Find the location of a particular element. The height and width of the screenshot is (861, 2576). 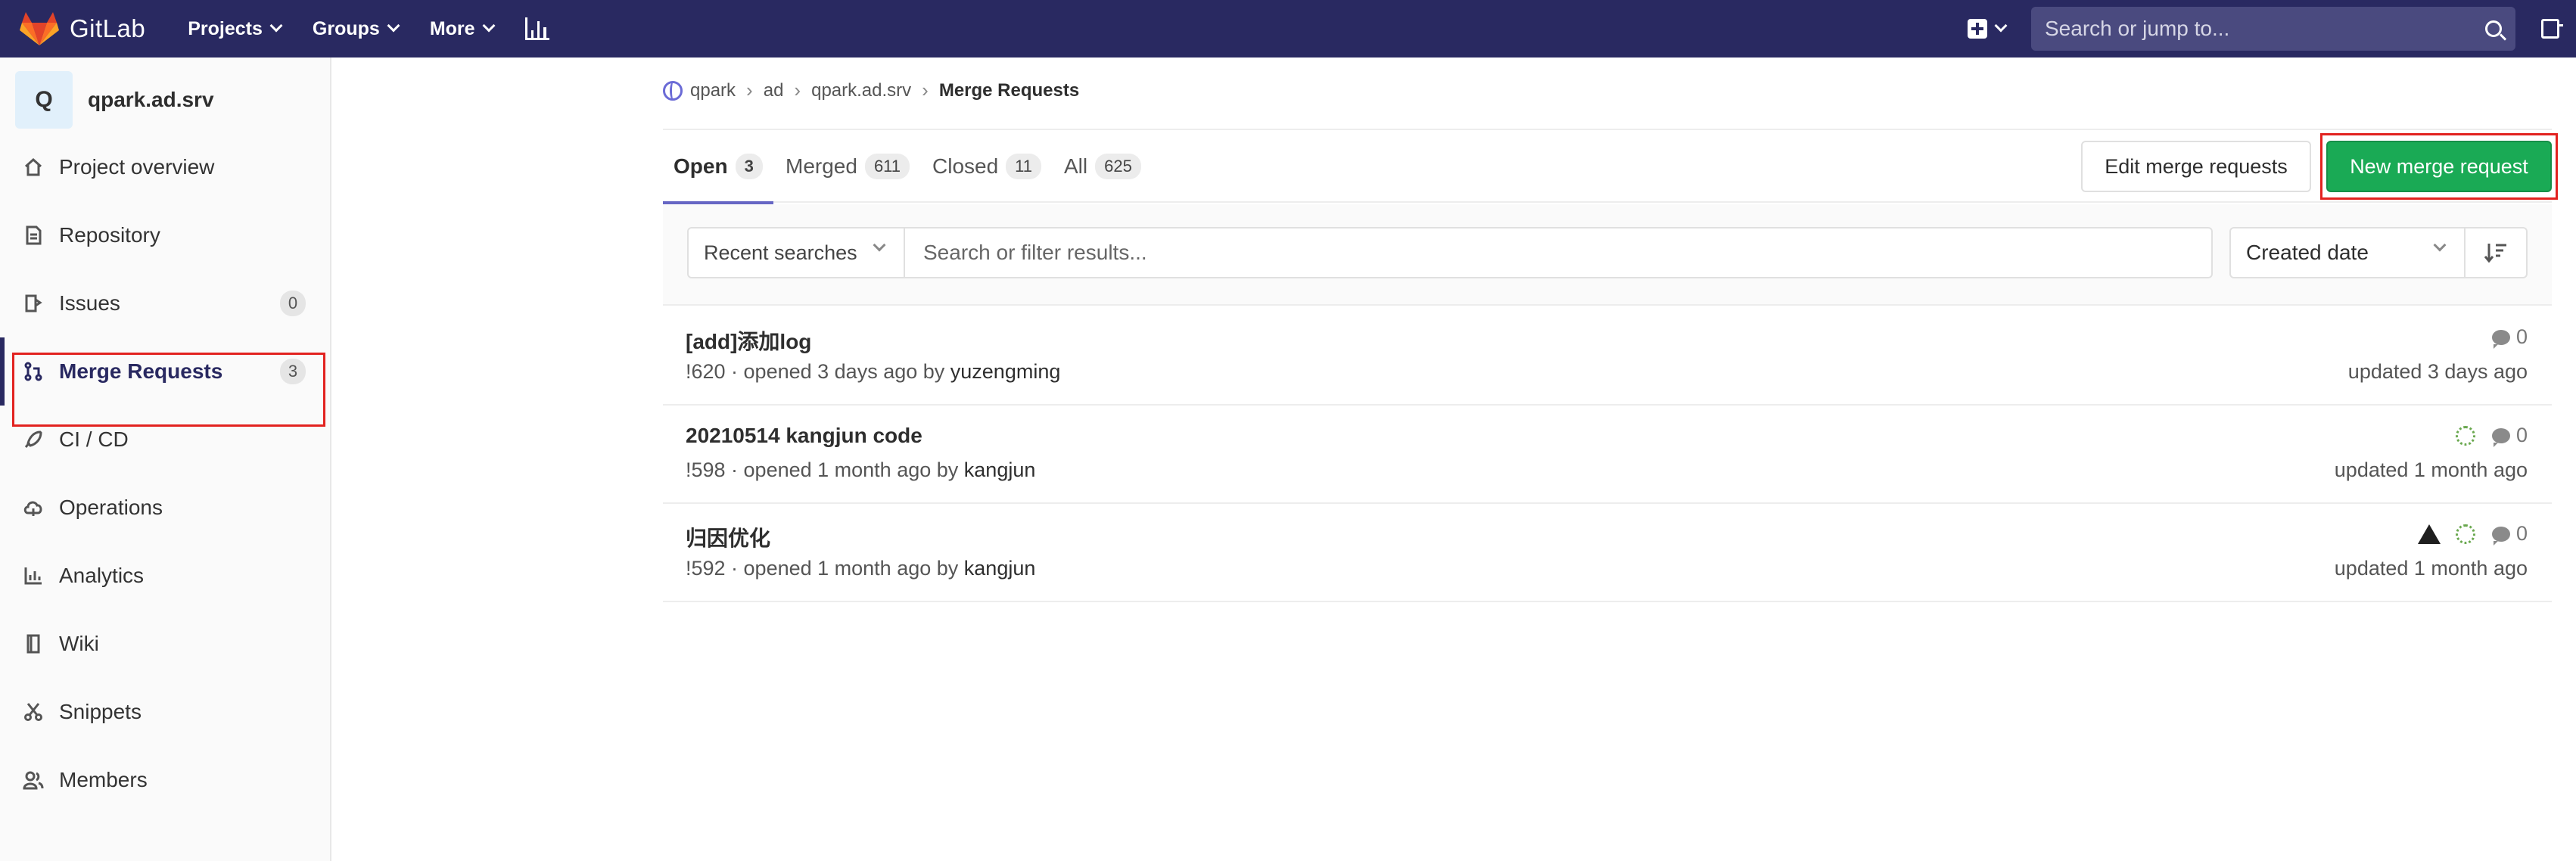

sidebar-item-project-overview: Project overview is located at coordinates (165, 167).